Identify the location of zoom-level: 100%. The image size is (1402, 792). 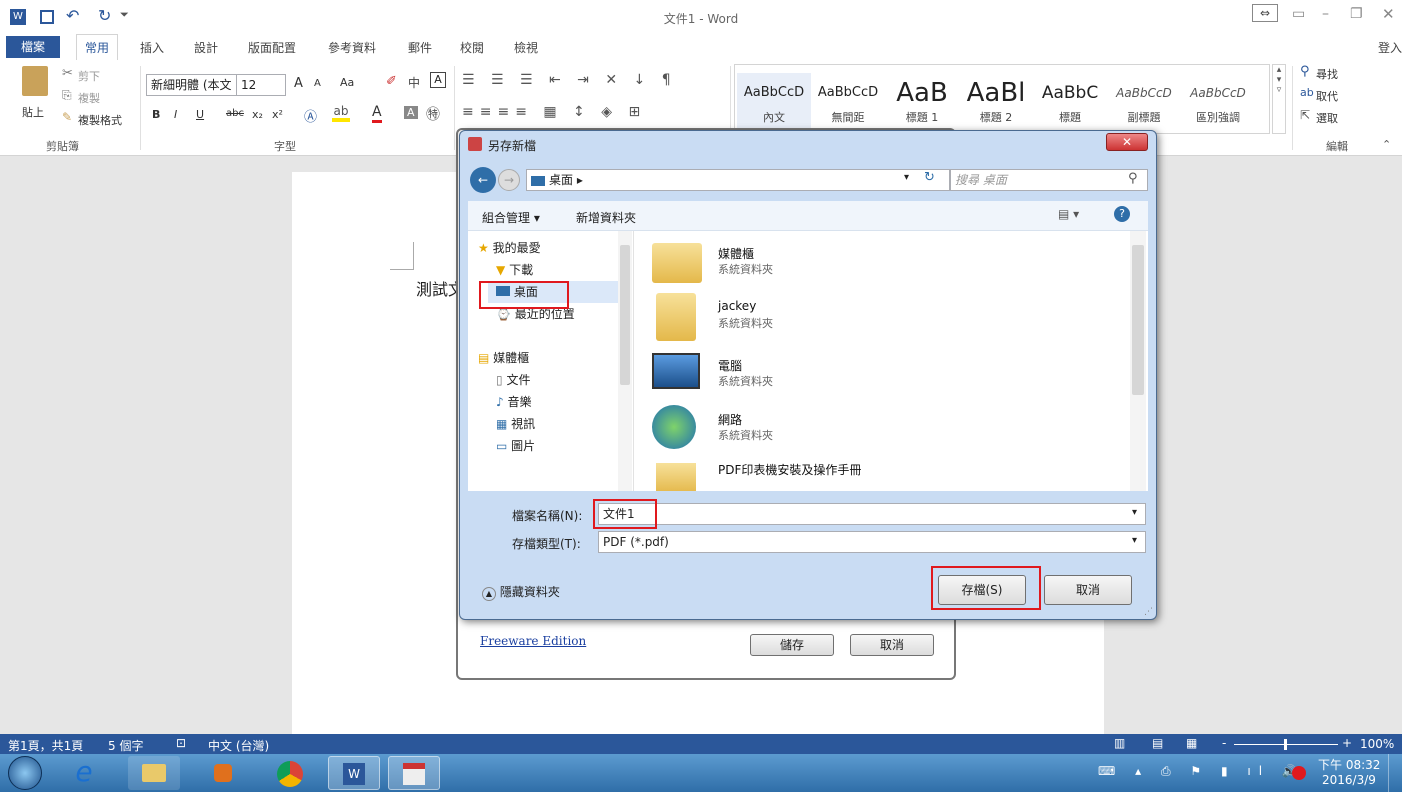
(1377, 744).